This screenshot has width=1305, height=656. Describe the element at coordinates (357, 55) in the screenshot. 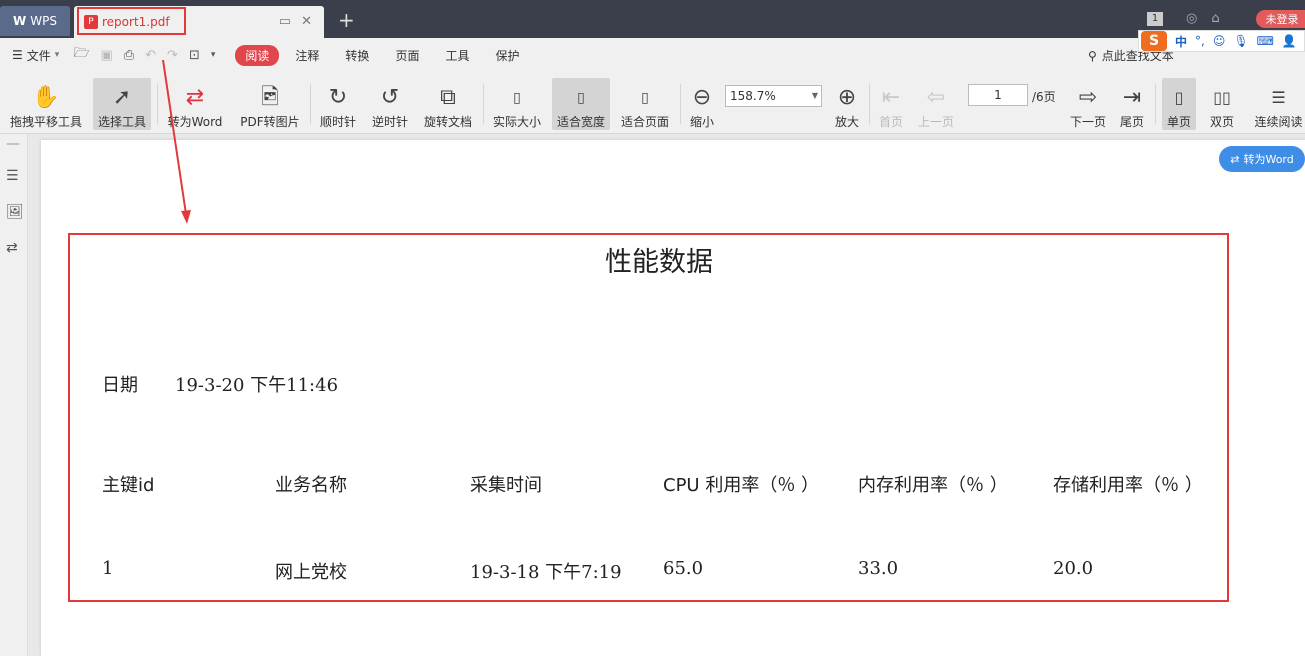

I see `menu-item-convert: 转换` at that location.